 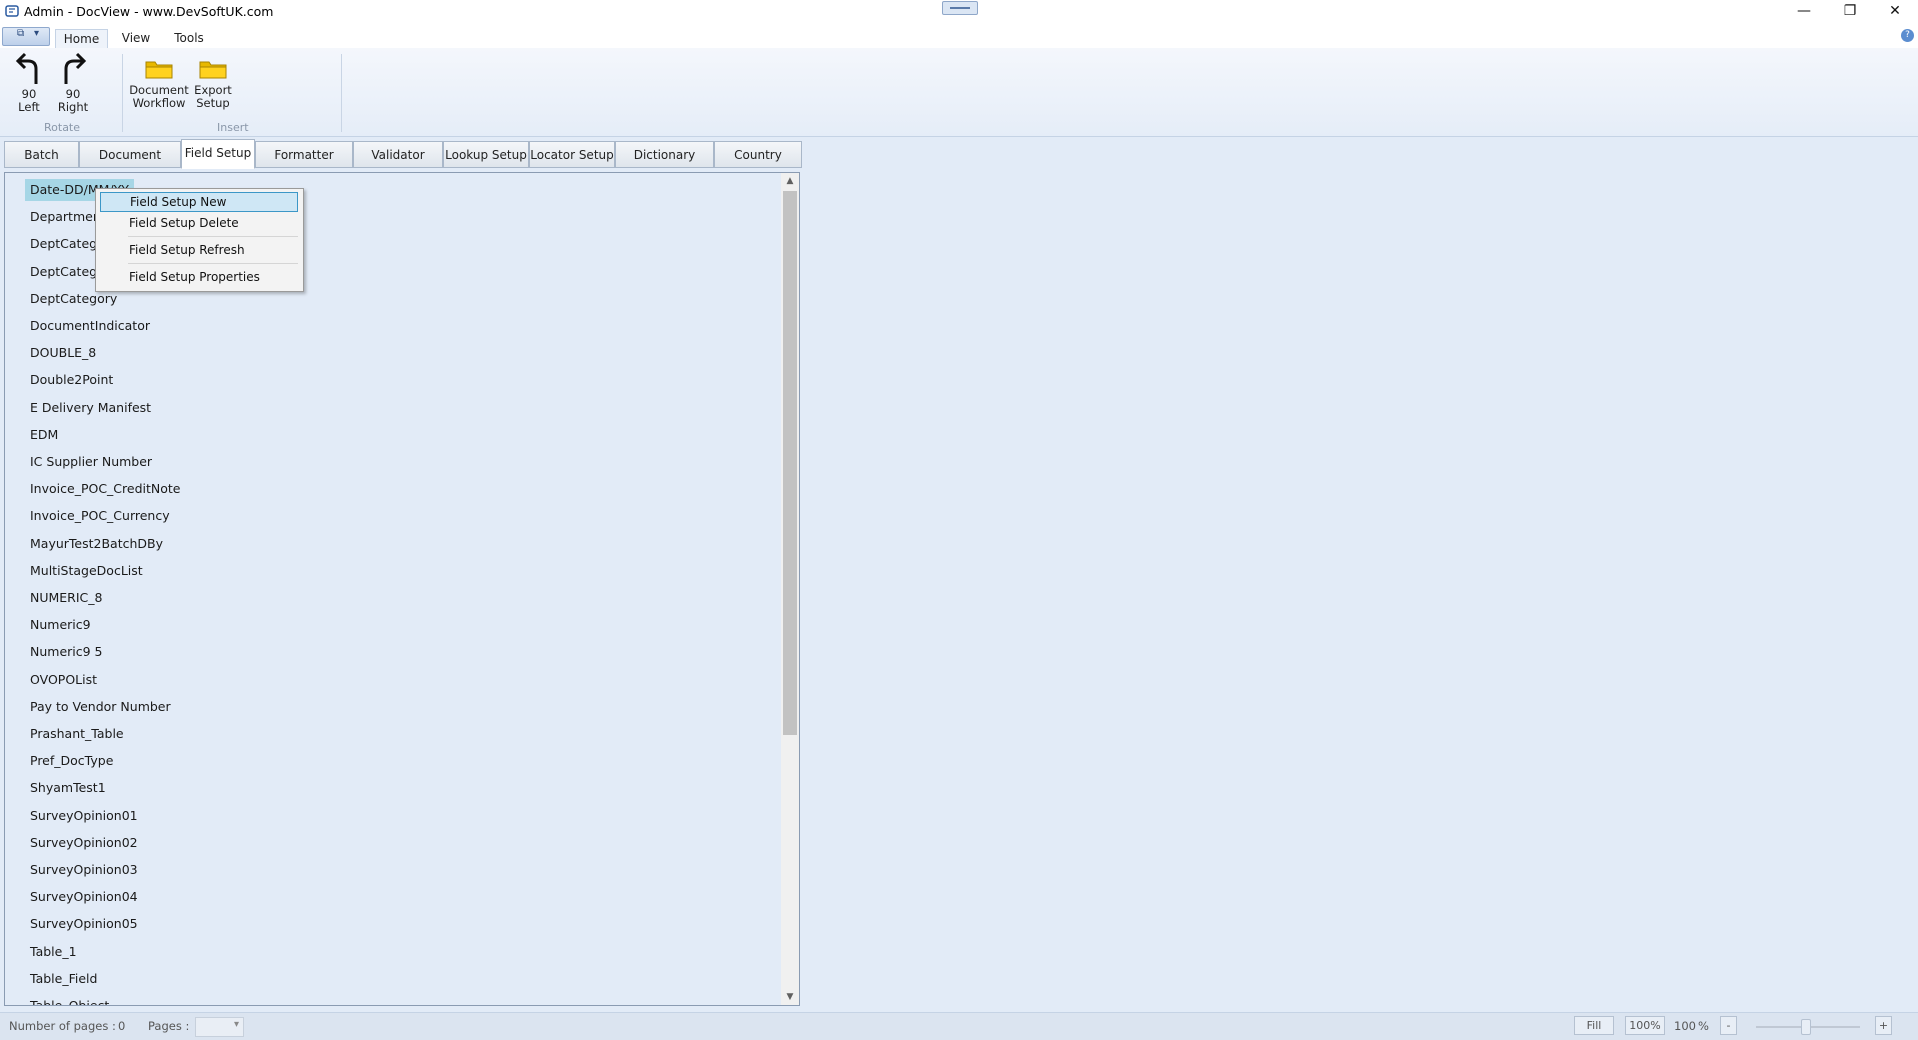 What do you see at coordinates (136, 38) in the screenshot?
I see `tab-view: View` at bounding box center [136, 38].